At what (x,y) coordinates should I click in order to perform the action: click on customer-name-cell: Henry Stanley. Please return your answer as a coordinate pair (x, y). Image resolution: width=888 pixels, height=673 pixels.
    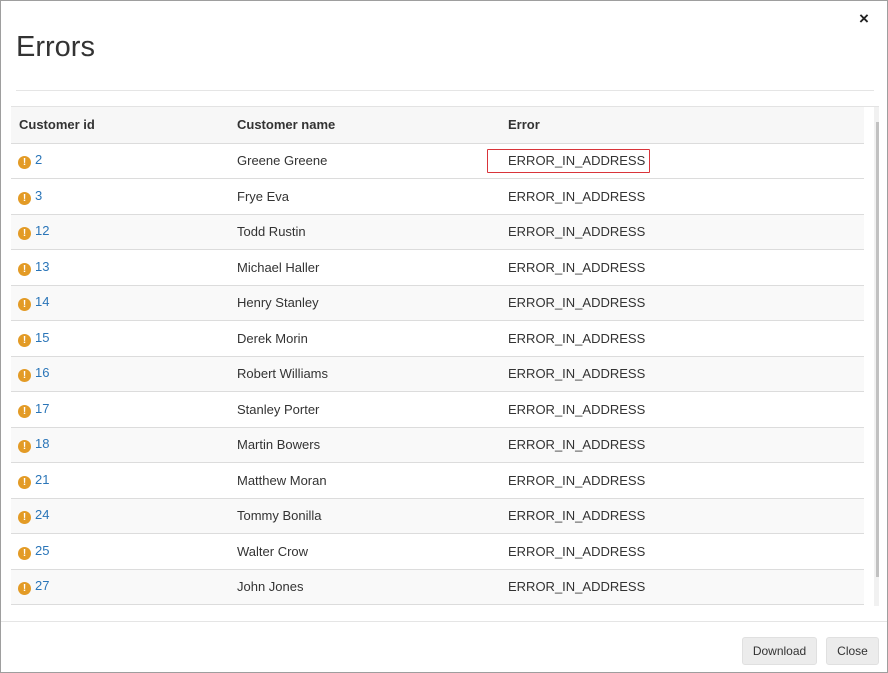
    Looking at the image, I should click on (364, 303).